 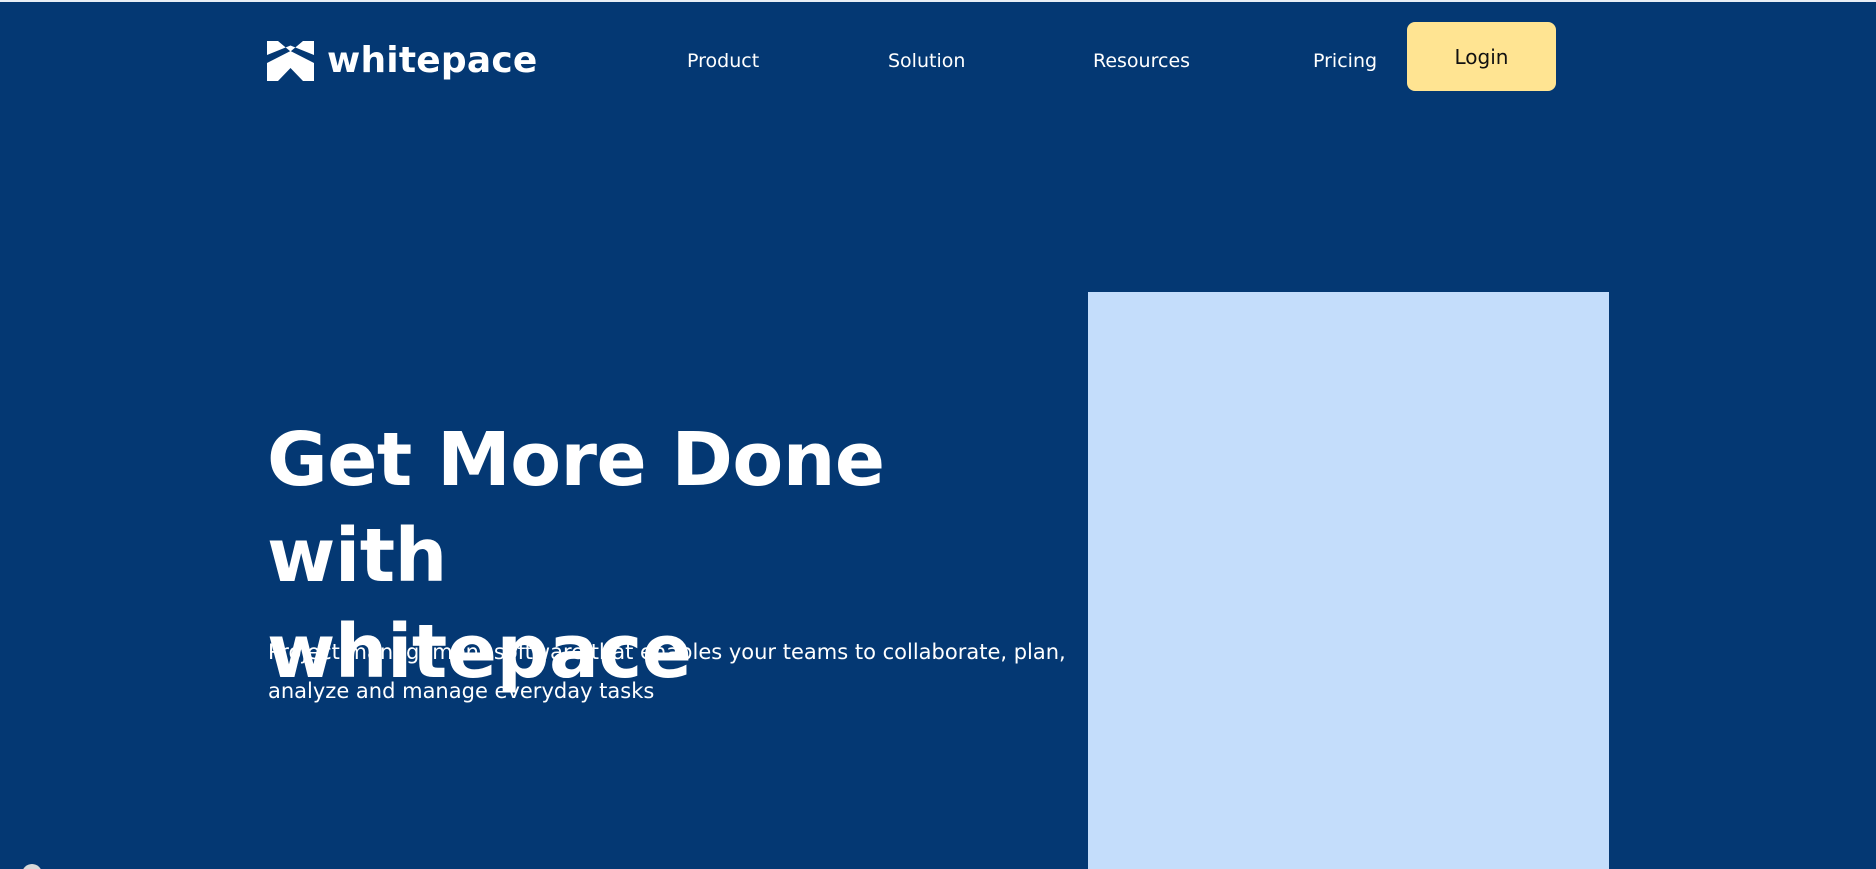 I want to click on hero-title-line-1: Get More Done with, so click(x=576, y=508).